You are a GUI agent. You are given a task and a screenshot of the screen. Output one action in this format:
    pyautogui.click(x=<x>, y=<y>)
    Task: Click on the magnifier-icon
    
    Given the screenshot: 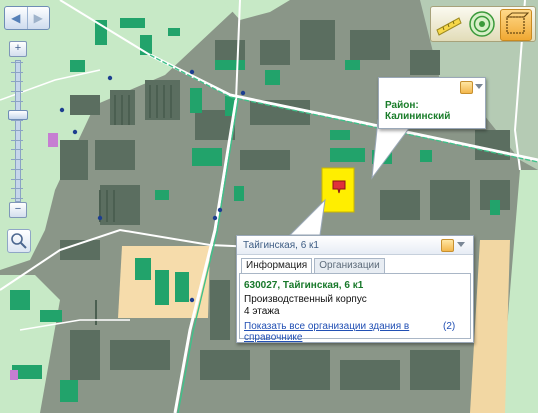 What is the action you would take?
    pyautogui.click(x=19, y=241)
    